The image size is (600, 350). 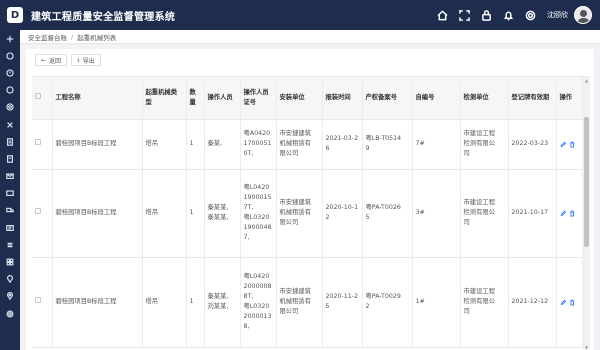 What do you see at coordinates (15, 15) in the screenshot?
I see `app-logo: D` at bounding box center [15, 15].